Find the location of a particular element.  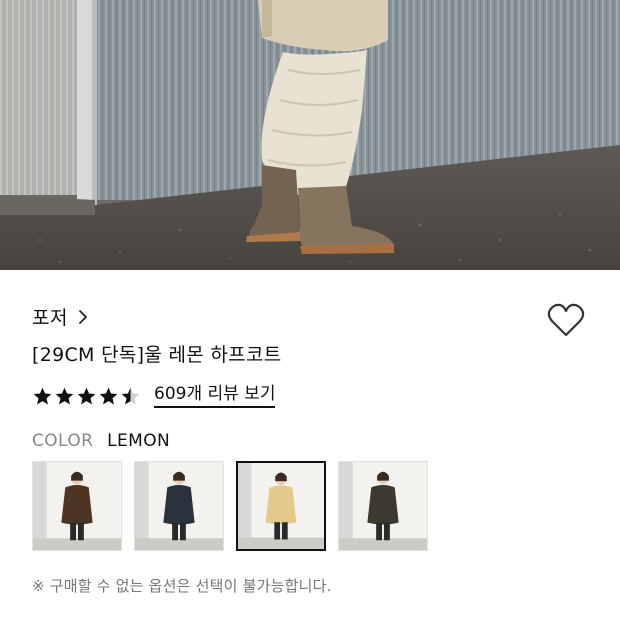

wishlist-button is located at coordinates (566, 320).